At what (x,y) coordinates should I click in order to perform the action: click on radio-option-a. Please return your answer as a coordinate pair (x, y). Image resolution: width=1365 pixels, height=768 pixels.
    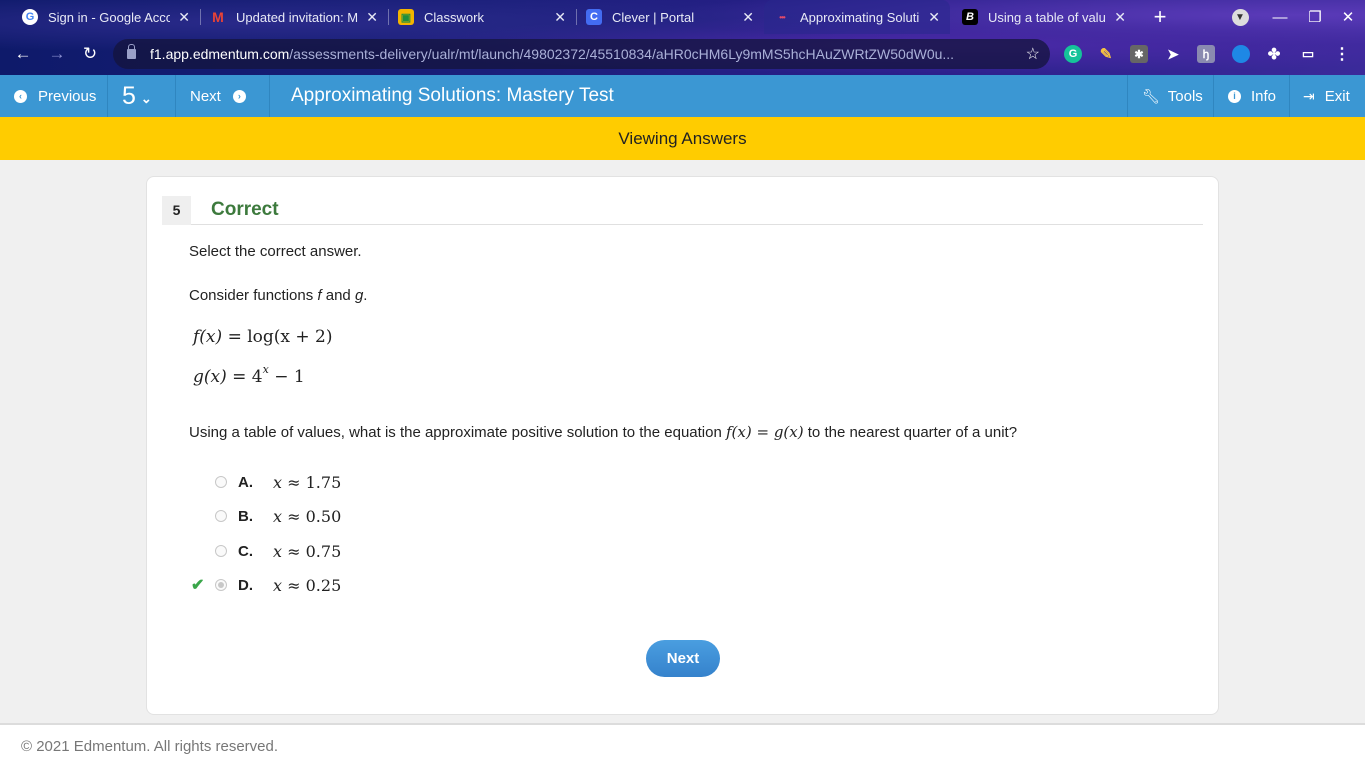
    Looking at the image, I should click on (221, 482).